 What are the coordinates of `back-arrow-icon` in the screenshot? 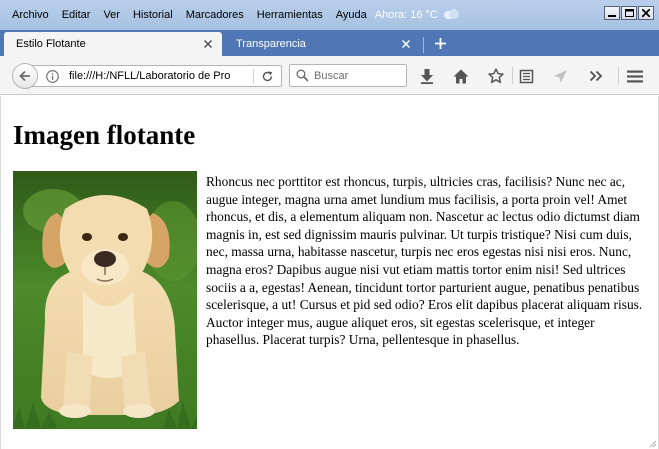 It's located at (24, 76).